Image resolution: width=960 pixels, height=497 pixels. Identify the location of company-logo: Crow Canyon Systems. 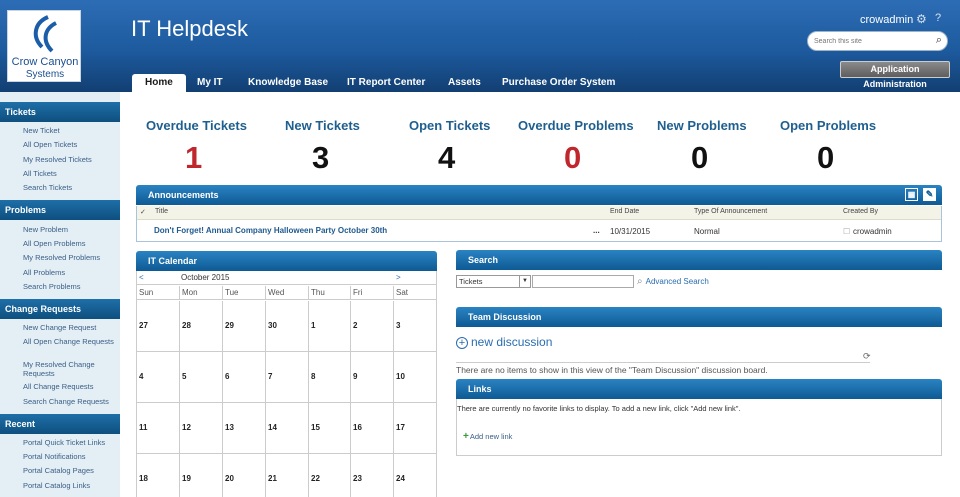
(44, 46).